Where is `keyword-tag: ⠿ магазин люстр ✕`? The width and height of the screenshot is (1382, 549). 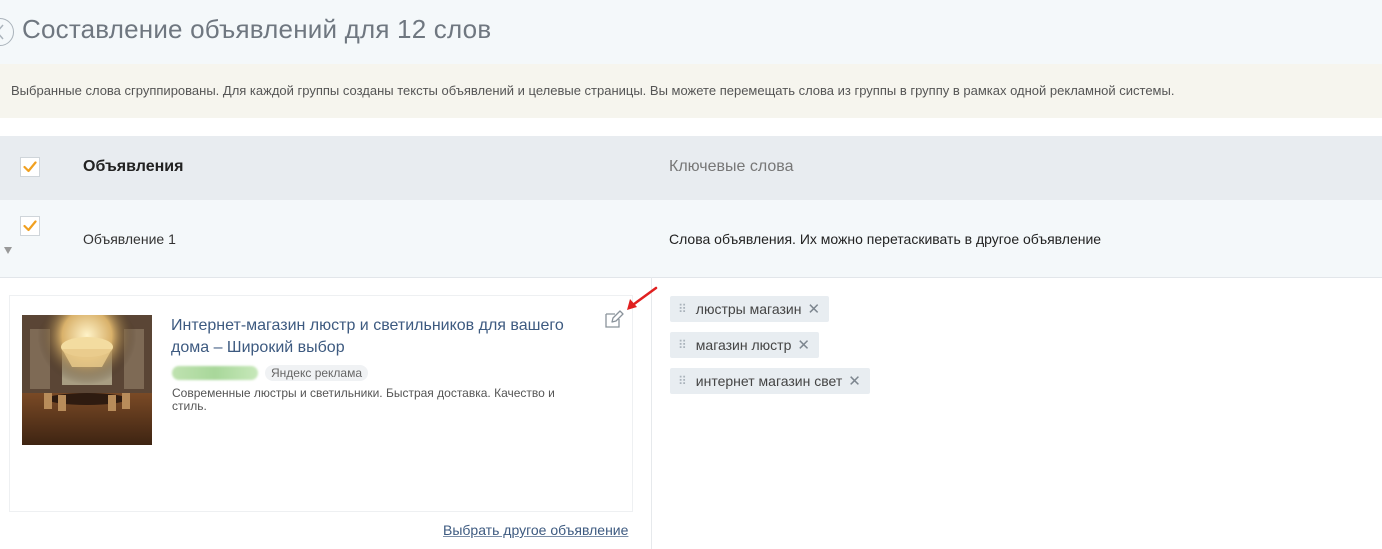 keyword-tag: ⠿ магазин люстр ✕ is located at coordinates (744, 345).